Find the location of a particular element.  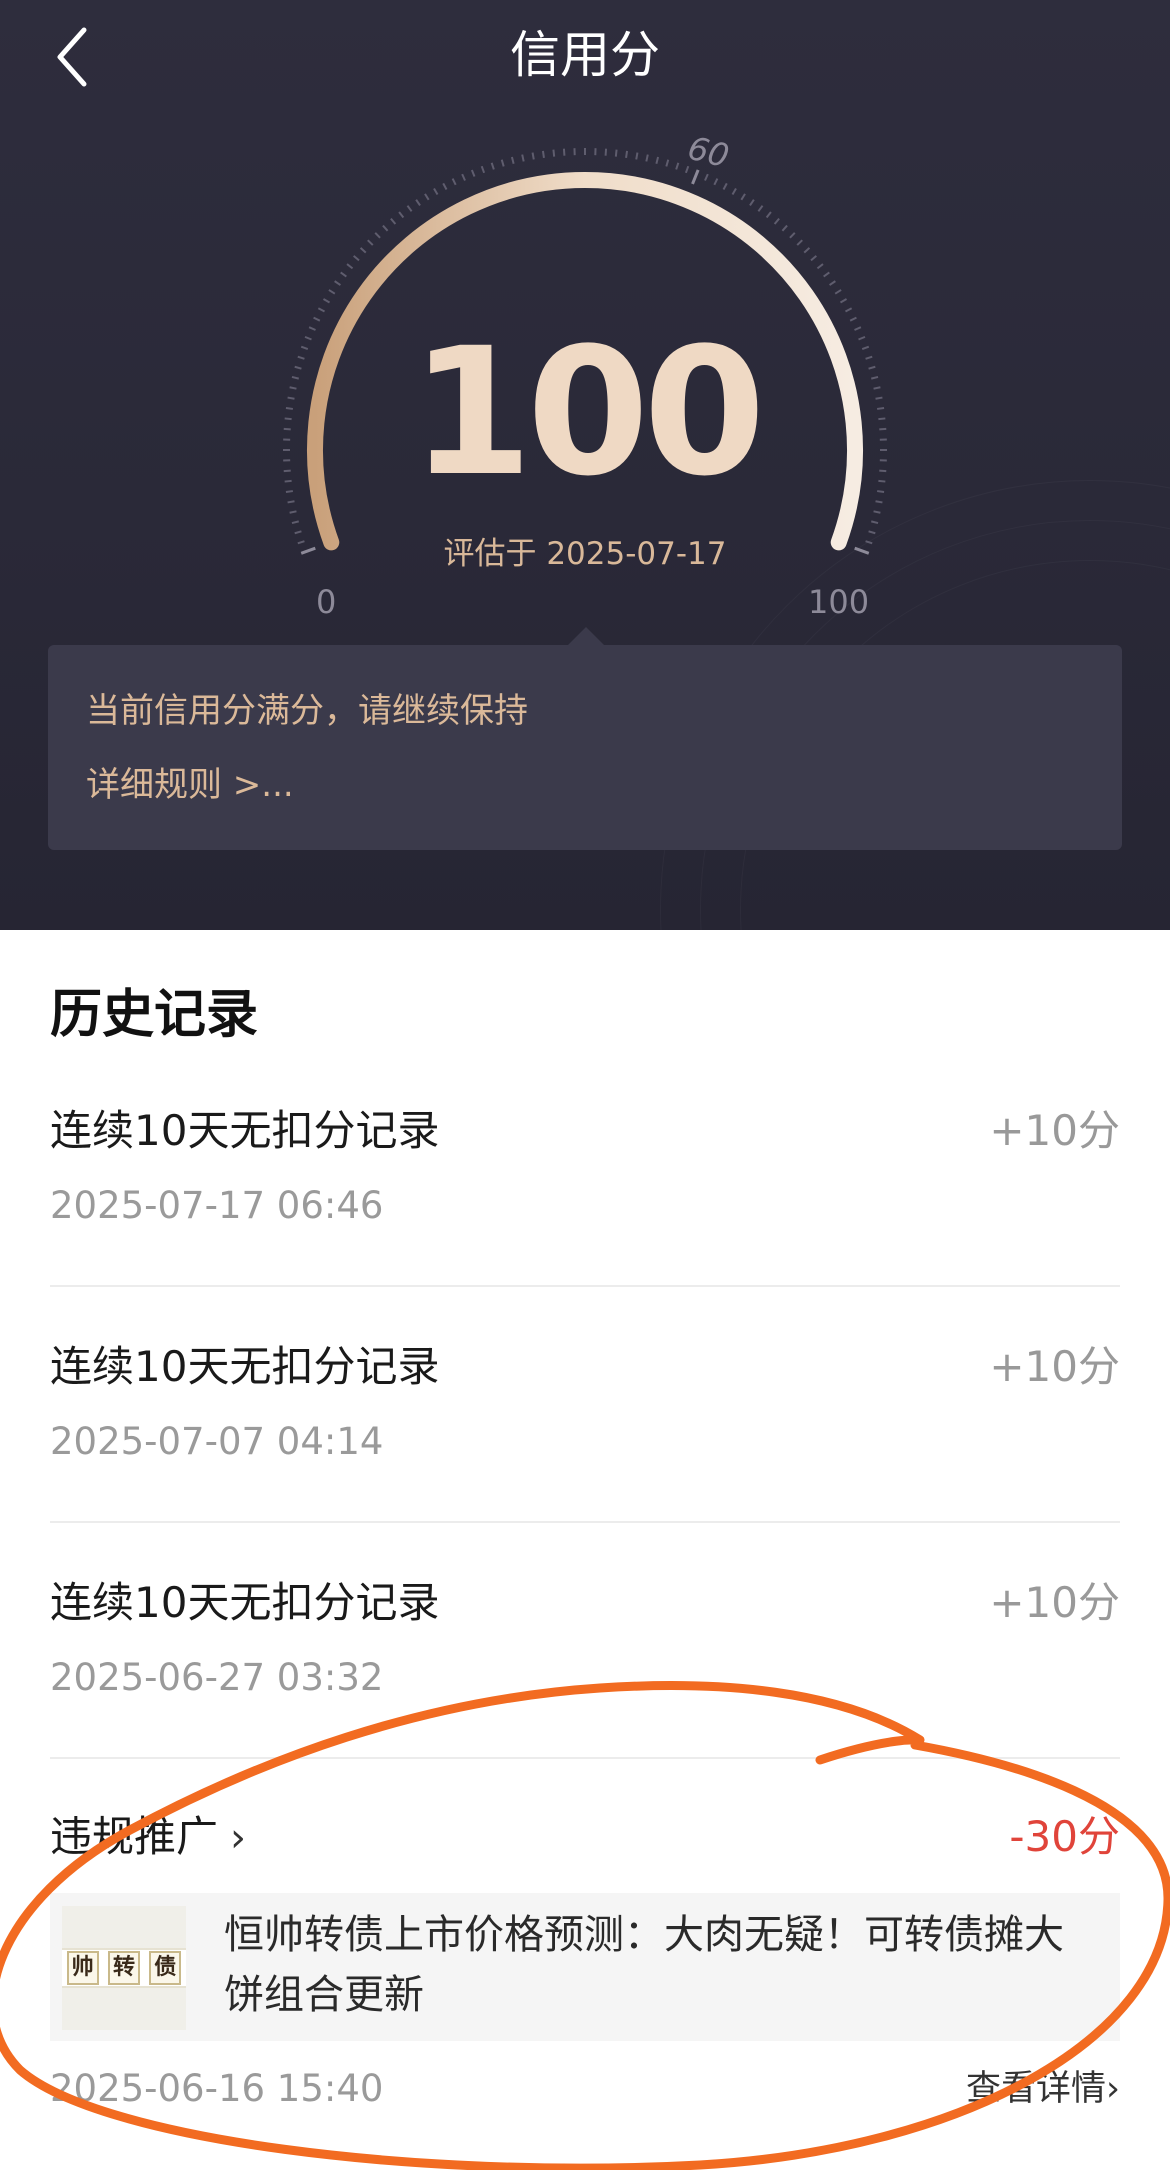

thumb-char: 转 is located at coordinates (123, 1968).